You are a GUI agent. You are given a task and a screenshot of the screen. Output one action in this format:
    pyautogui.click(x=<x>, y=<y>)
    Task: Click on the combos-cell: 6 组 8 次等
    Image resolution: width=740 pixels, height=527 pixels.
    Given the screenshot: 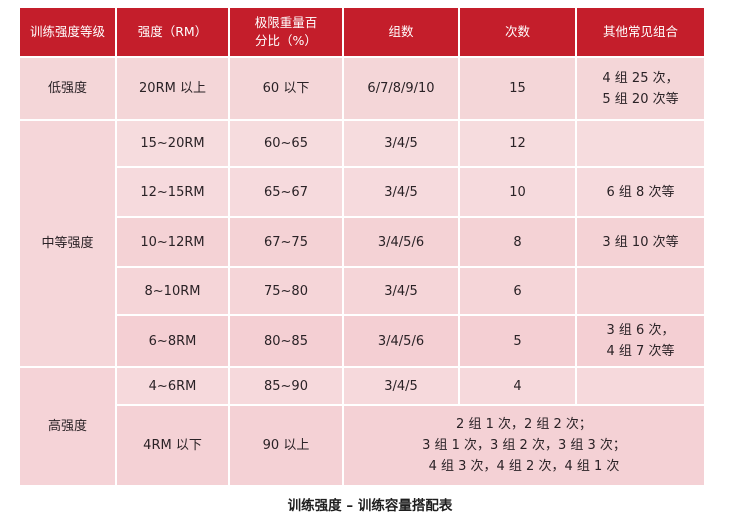 What is the action you would take?
    pyautogui.click(x=640, y=192)
    